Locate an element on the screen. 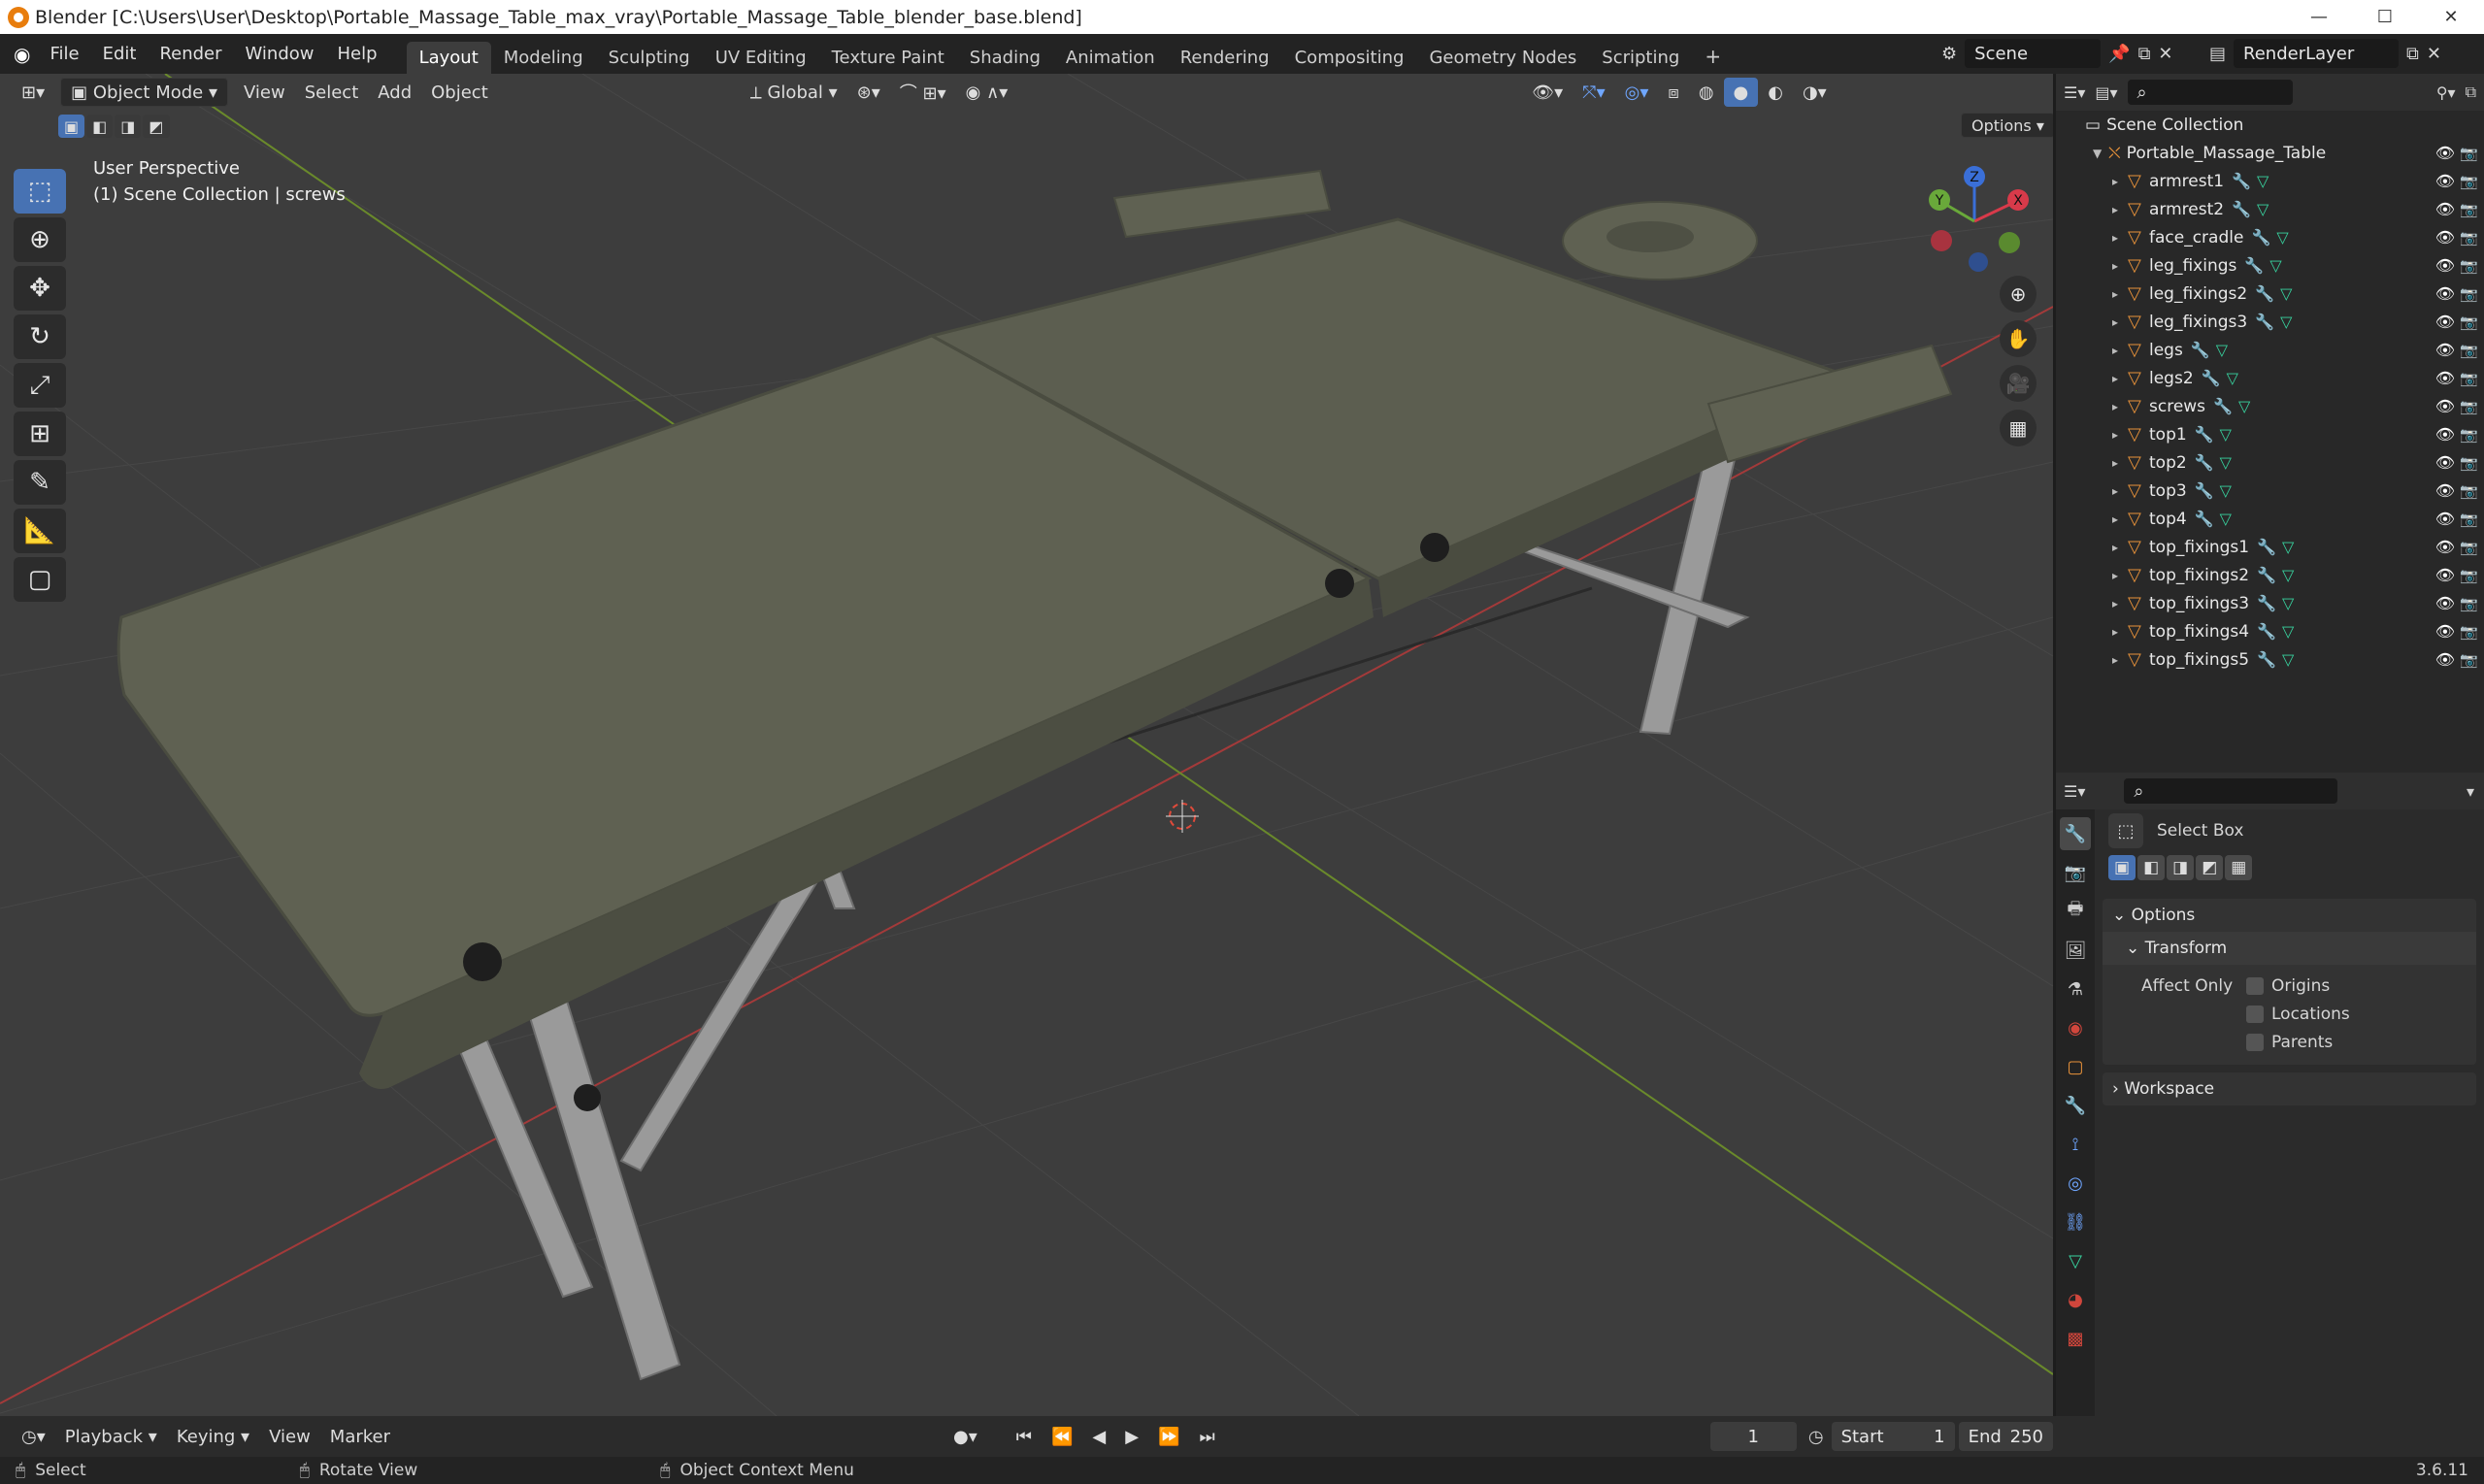 The image size is (2484, 1484). xray-toggle-icon: ⧈ is located at coordinates (1673, 92).